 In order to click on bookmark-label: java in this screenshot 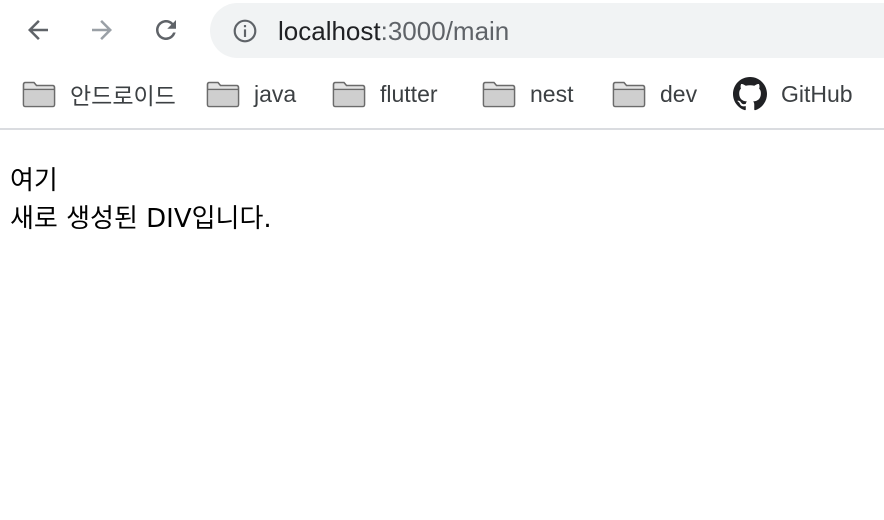, I will do `click(275, 93)`.